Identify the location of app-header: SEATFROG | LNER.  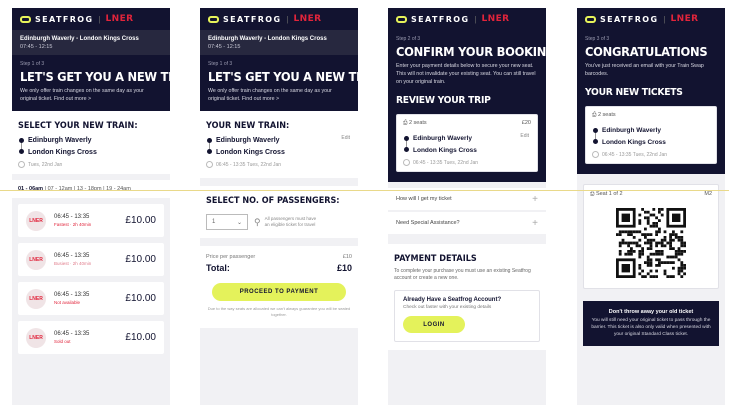
(467, 19).